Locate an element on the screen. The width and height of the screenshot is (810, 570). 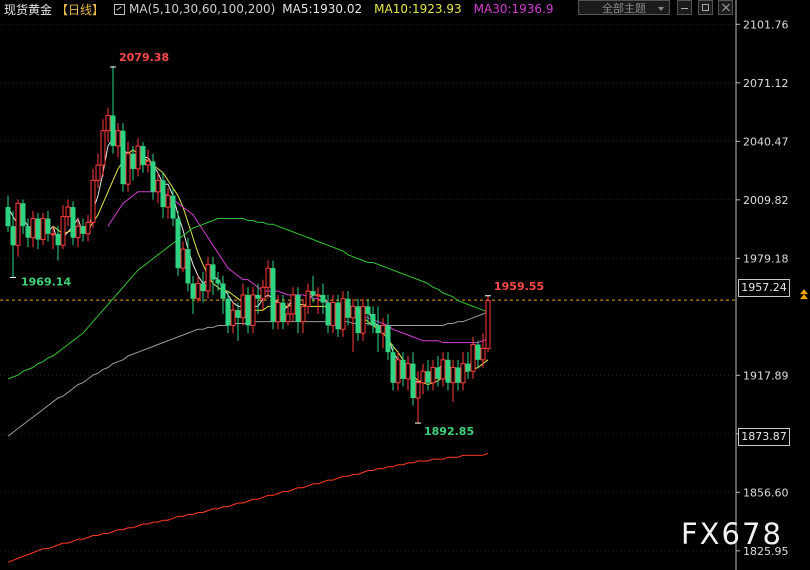
y-tick-label: 1979.18 is located at coordinates (766, 258).